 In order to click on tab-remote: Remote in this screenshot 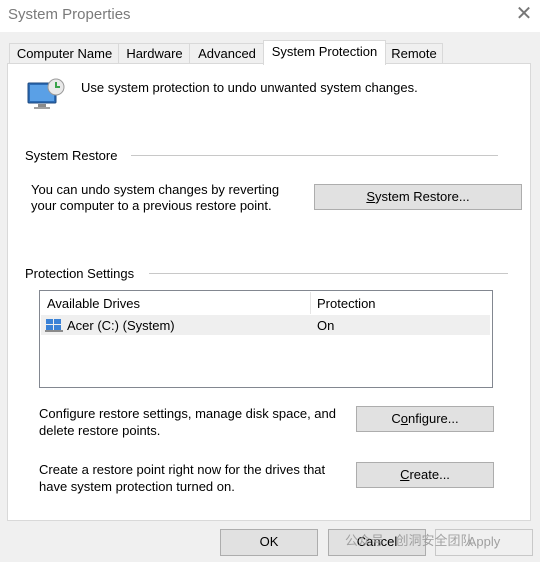, I will do `click(414, 53)`.